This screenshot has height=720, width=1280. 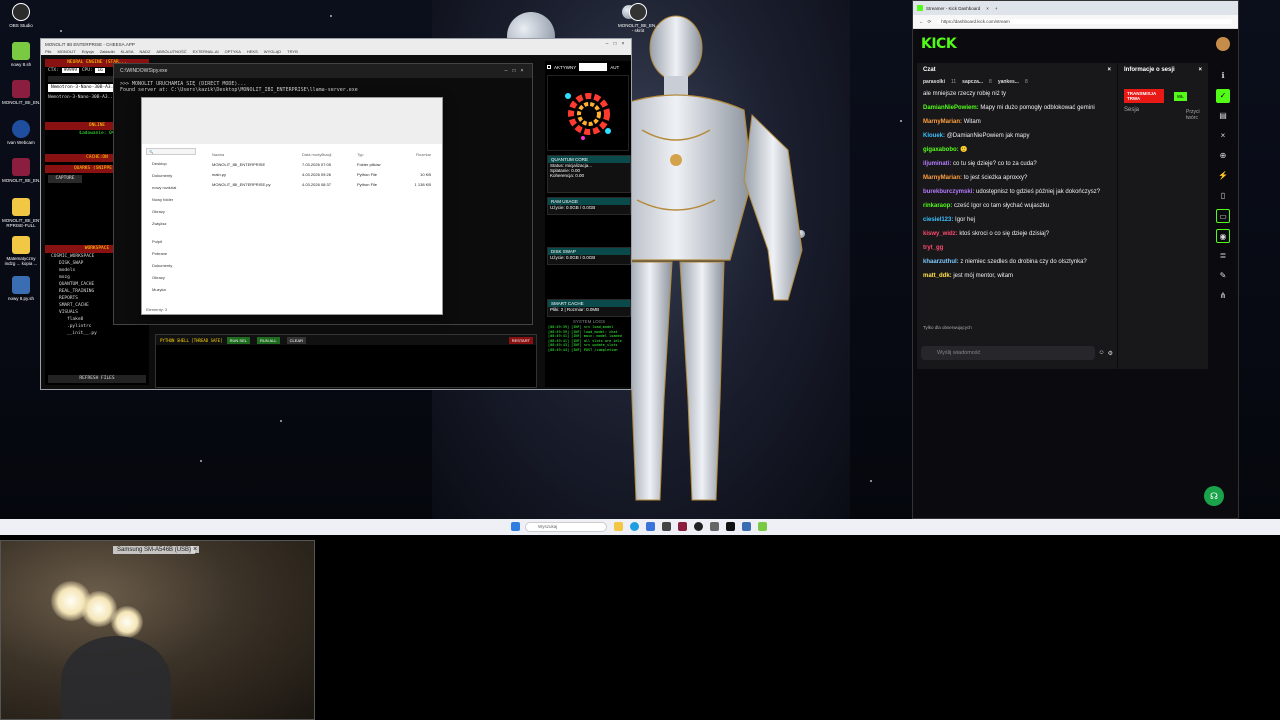 I want to click on active-checkbox, so click(x=549, y=67).